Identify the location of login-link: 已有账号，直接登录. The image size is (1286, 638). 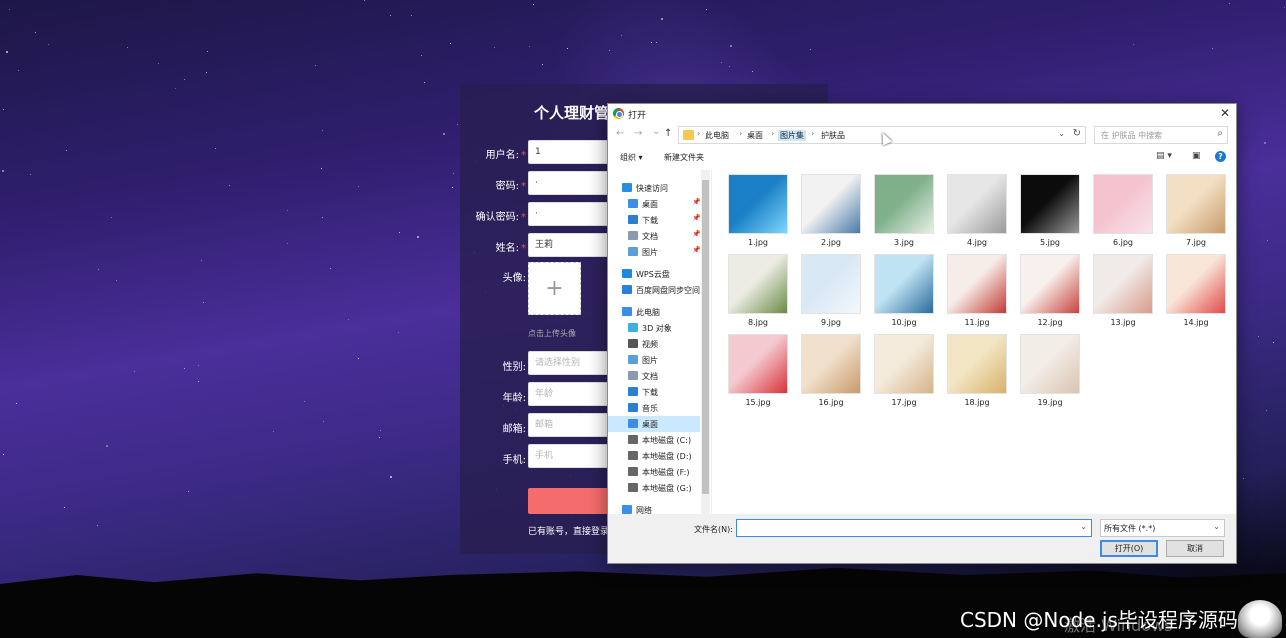
(568, 530).